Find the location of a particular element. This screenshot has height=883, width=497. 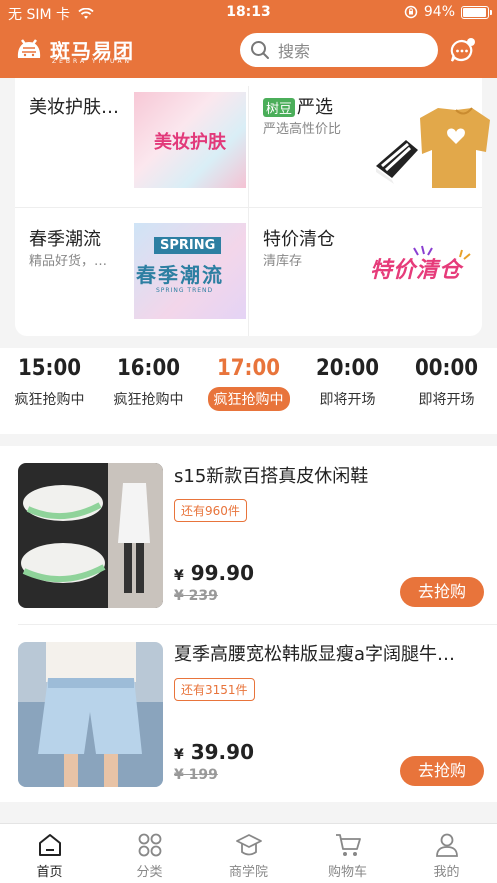

tab-cart: 购物车 is located at coordinates (347, 856).